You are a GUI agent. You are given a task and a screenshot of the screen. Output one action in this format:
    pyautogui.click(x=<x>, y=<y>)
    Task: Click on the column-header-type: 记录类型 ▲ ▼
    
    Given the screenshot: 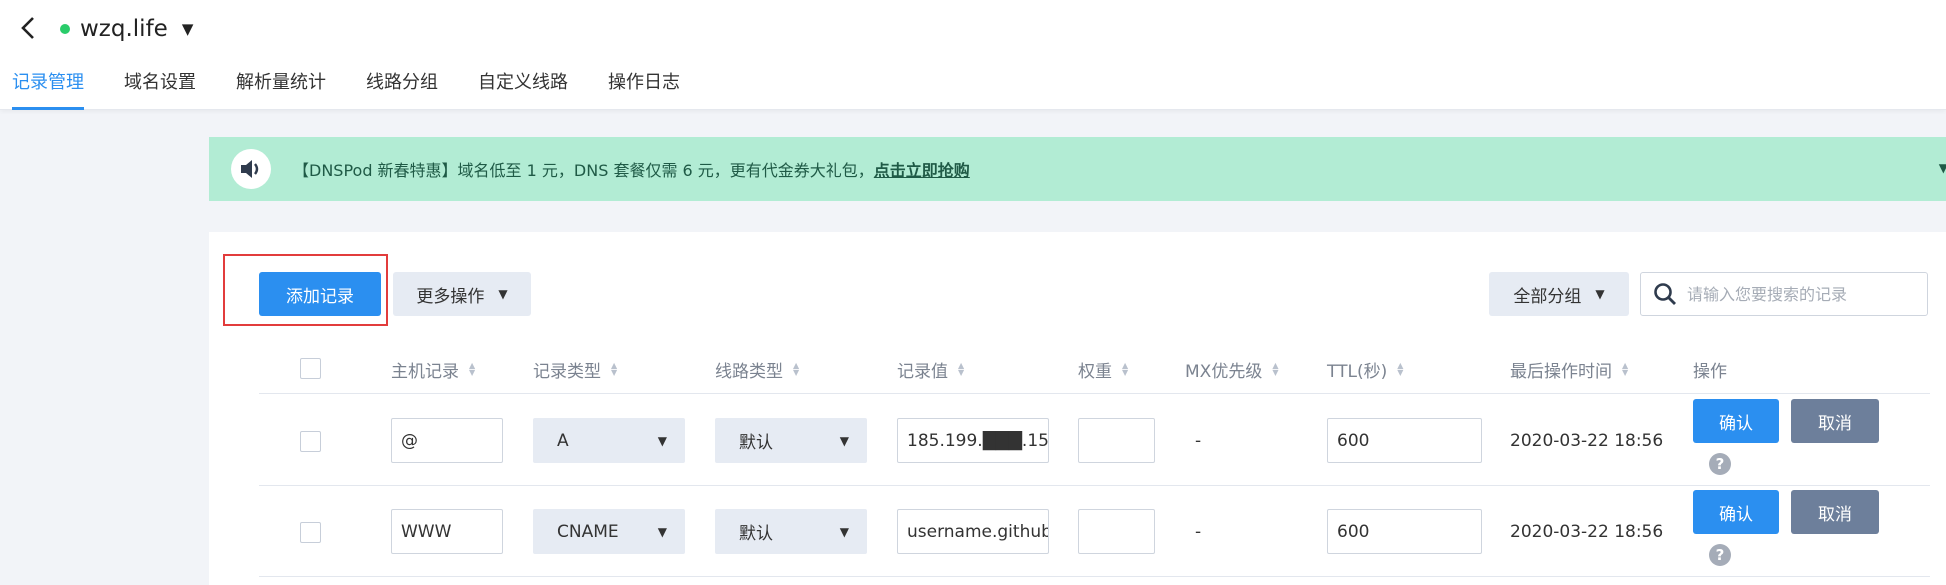 What is the action you would take?
    pyautogui.click(x=575, y=369)
    